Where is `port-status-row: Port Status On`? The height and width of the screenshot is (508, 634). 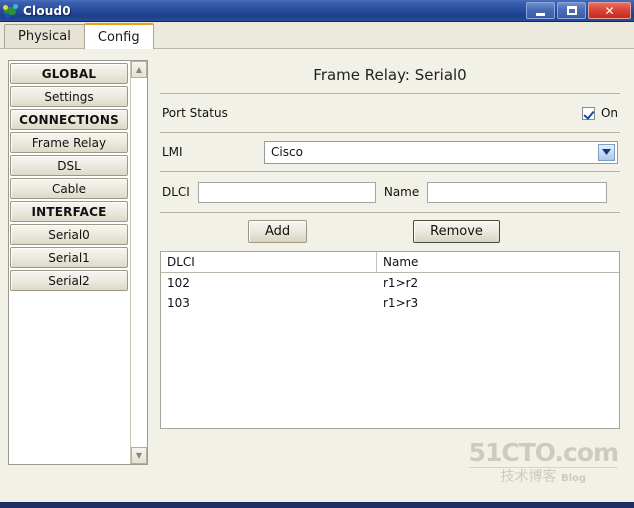
port-status-row: Port Status On is located at coordinates (390, 113).